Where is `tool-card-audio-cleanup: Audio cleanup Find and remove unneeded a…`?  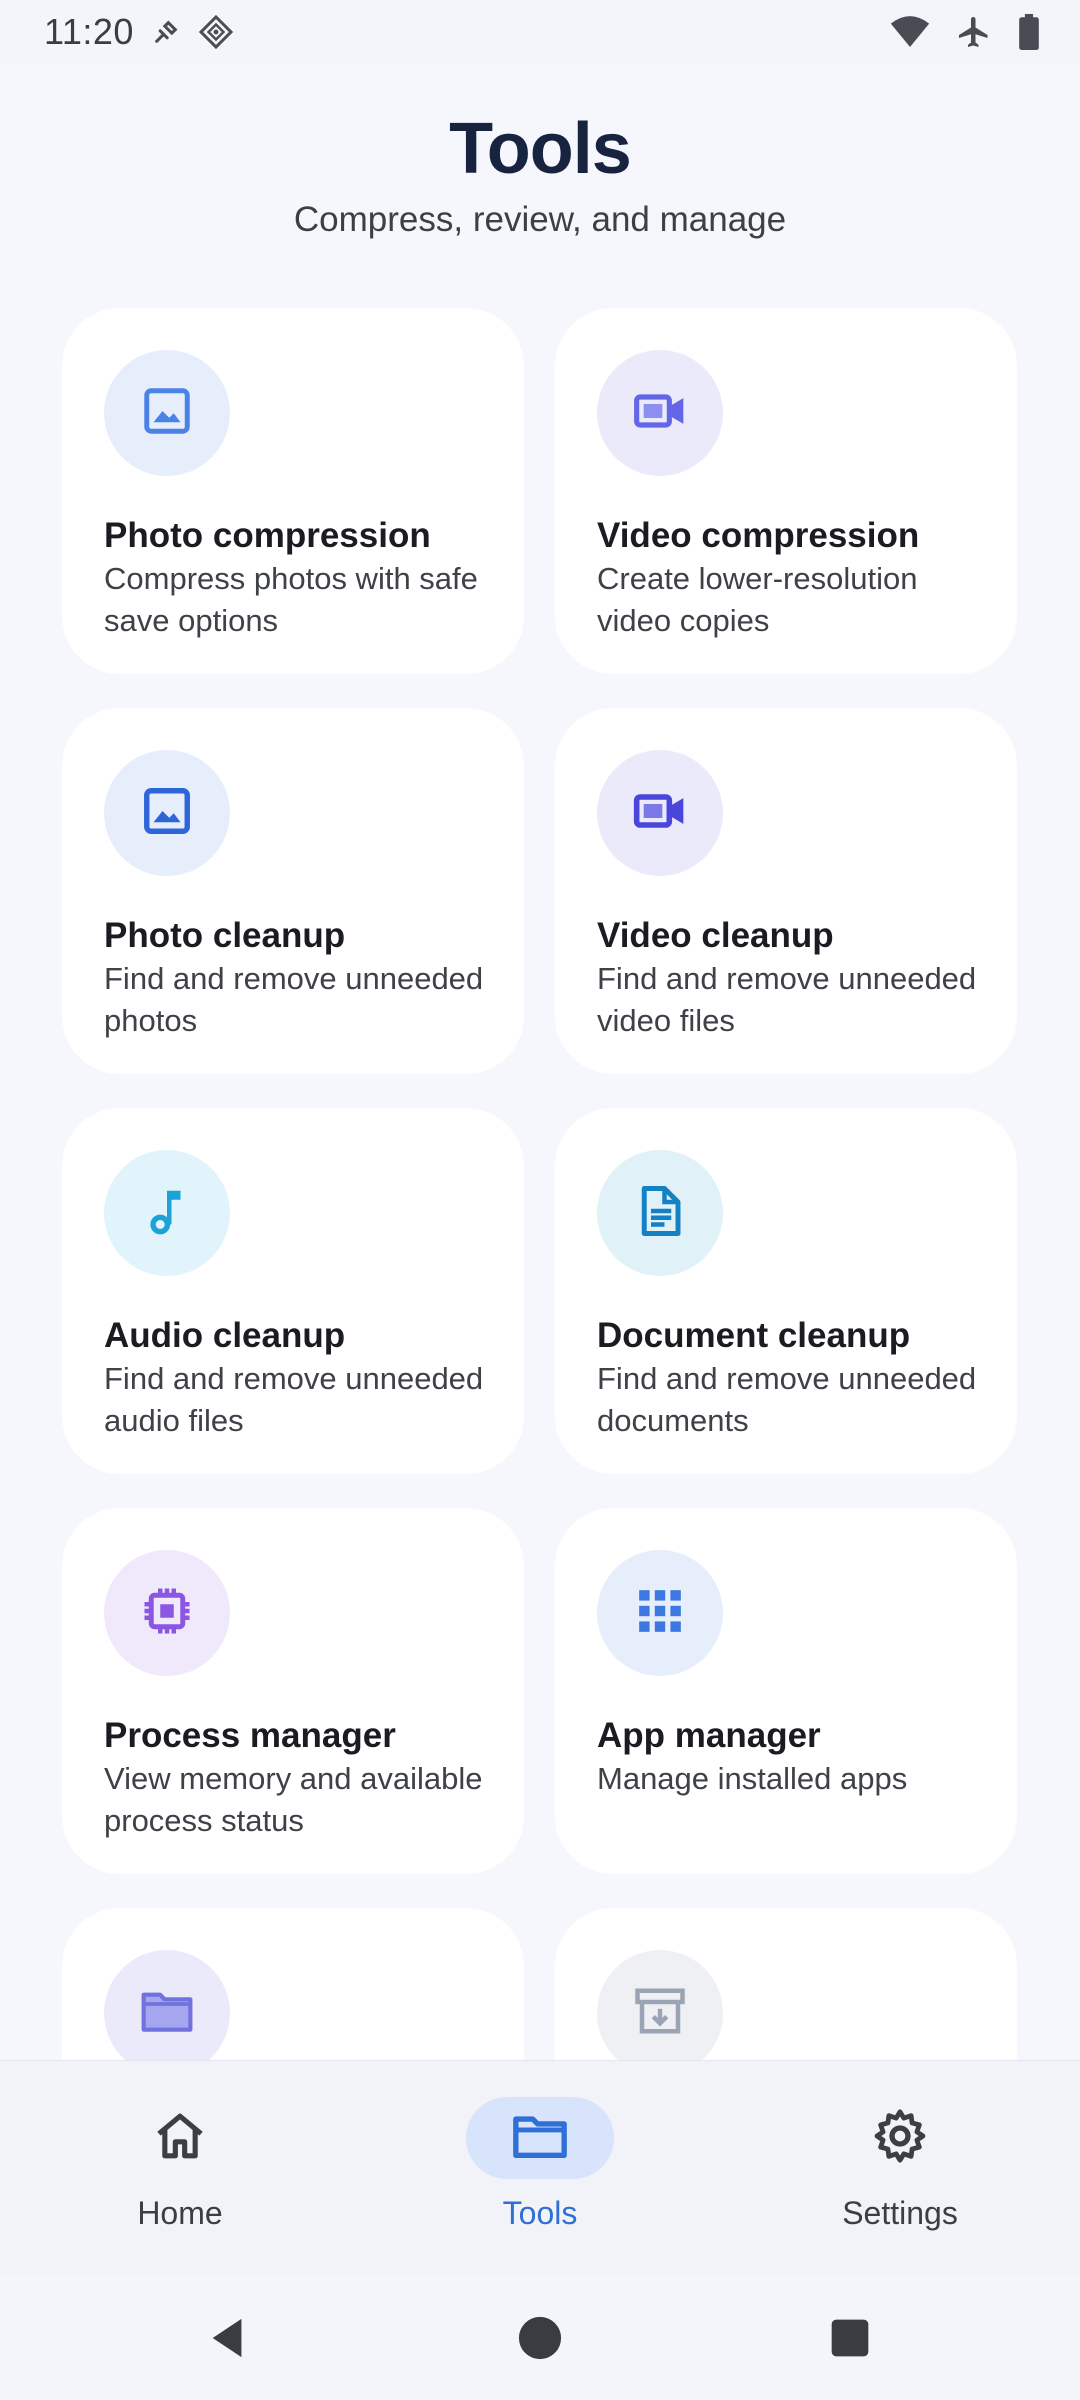 tool-card-audio-cleanup: Audio cleanup Find and remove unneeded a… is located at coordinates (293, 1291).